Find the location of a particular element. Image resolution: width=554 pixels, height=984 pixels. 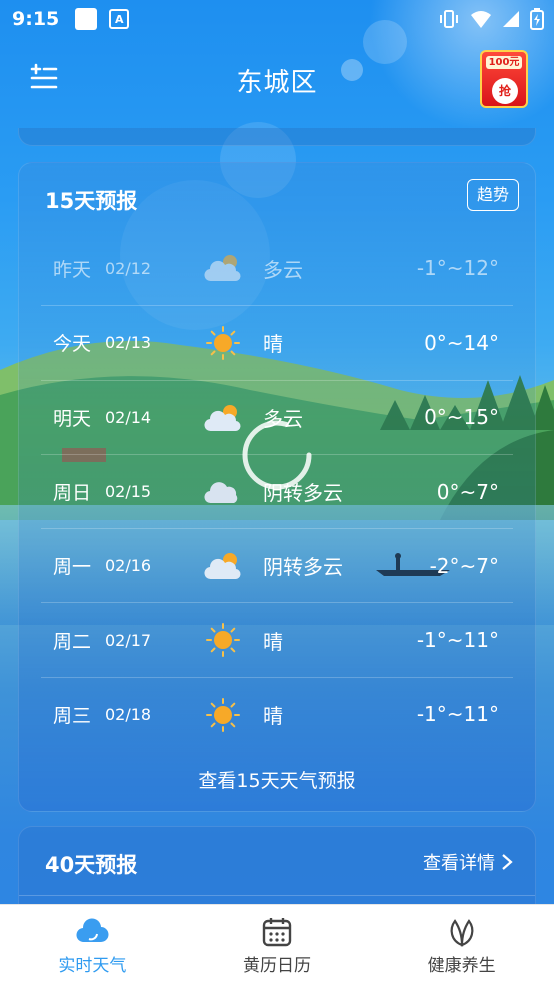

forecast-condition: 多云 is located at coordinates (283, 269).